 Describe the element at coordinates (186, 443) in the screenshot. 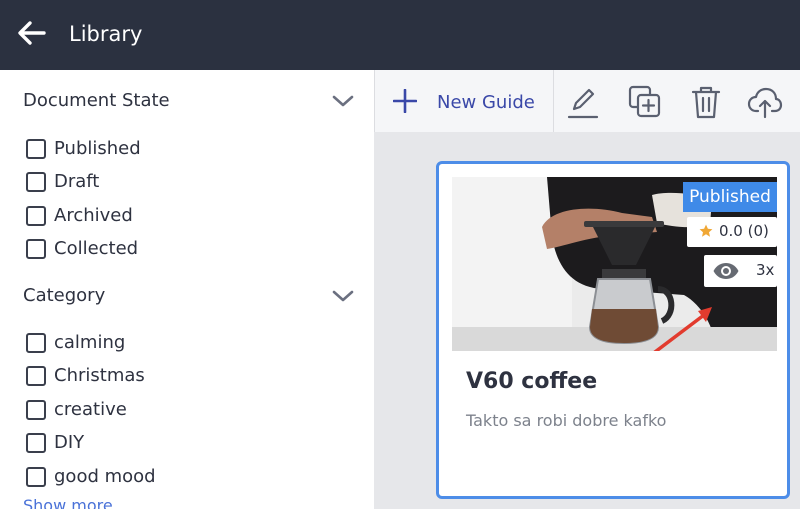

I see `filter-diy: DIY` at that location.